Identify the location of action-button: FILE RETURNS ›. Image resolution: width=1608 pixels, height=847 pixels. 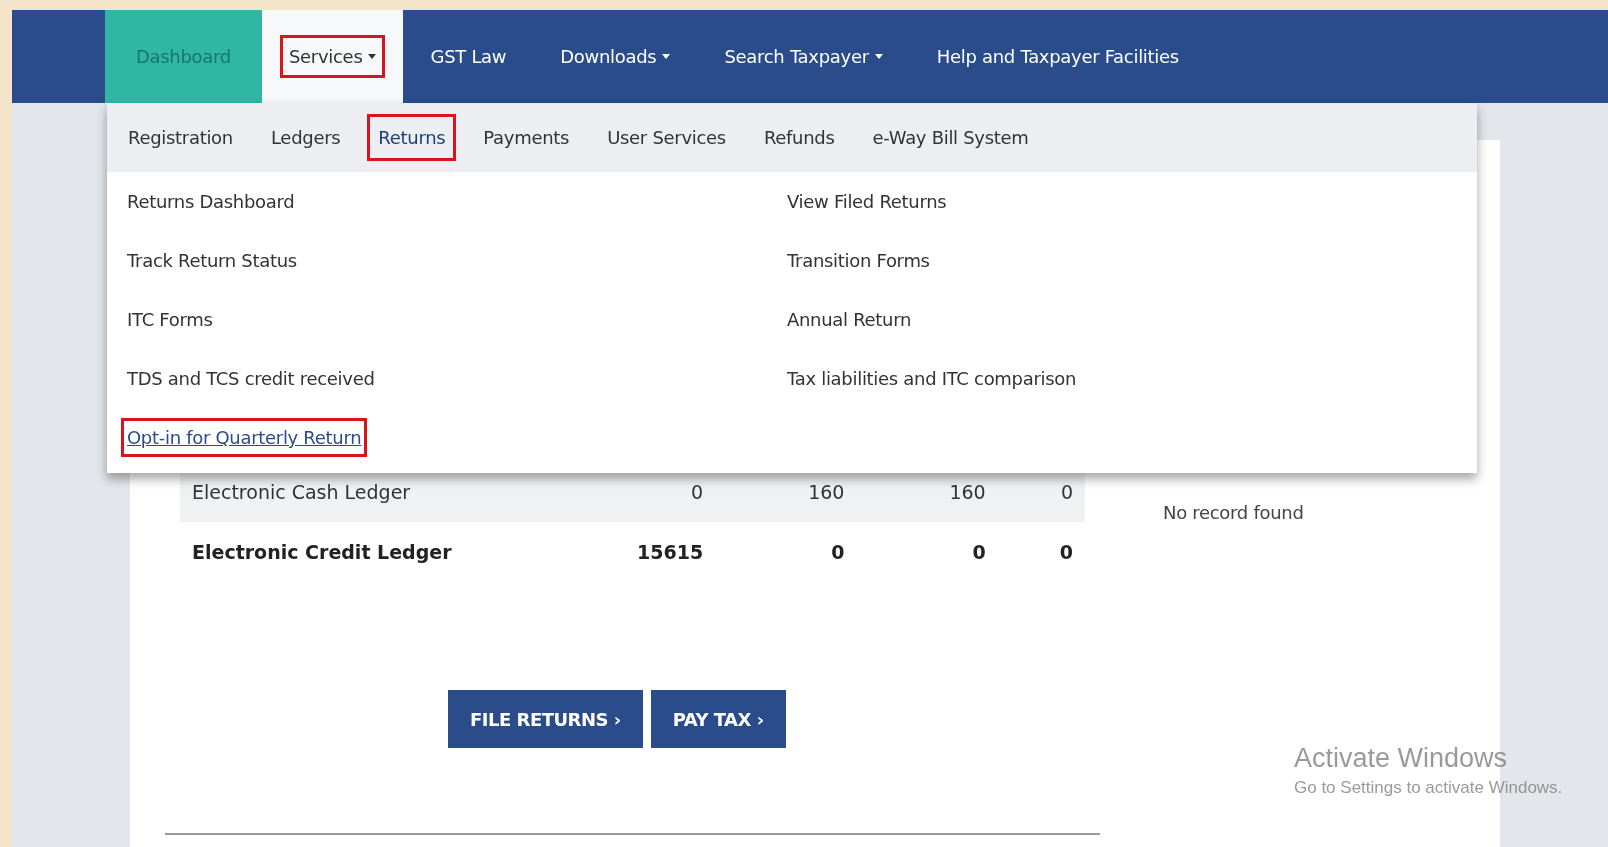
(545, 719).